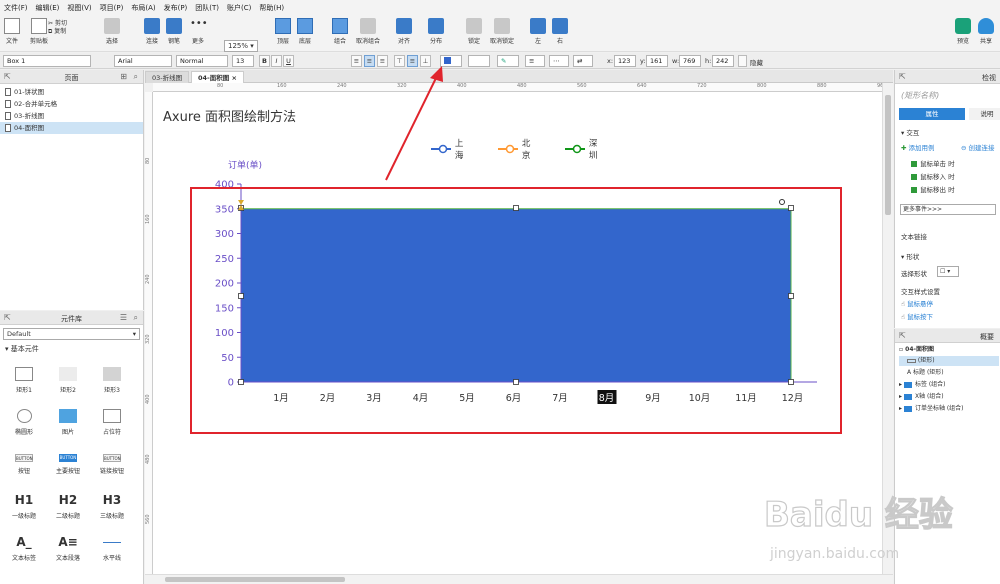  Describe the element at coordinates (607, 398) in the screenshot. I see `x-tick-label: 8月` at that location.